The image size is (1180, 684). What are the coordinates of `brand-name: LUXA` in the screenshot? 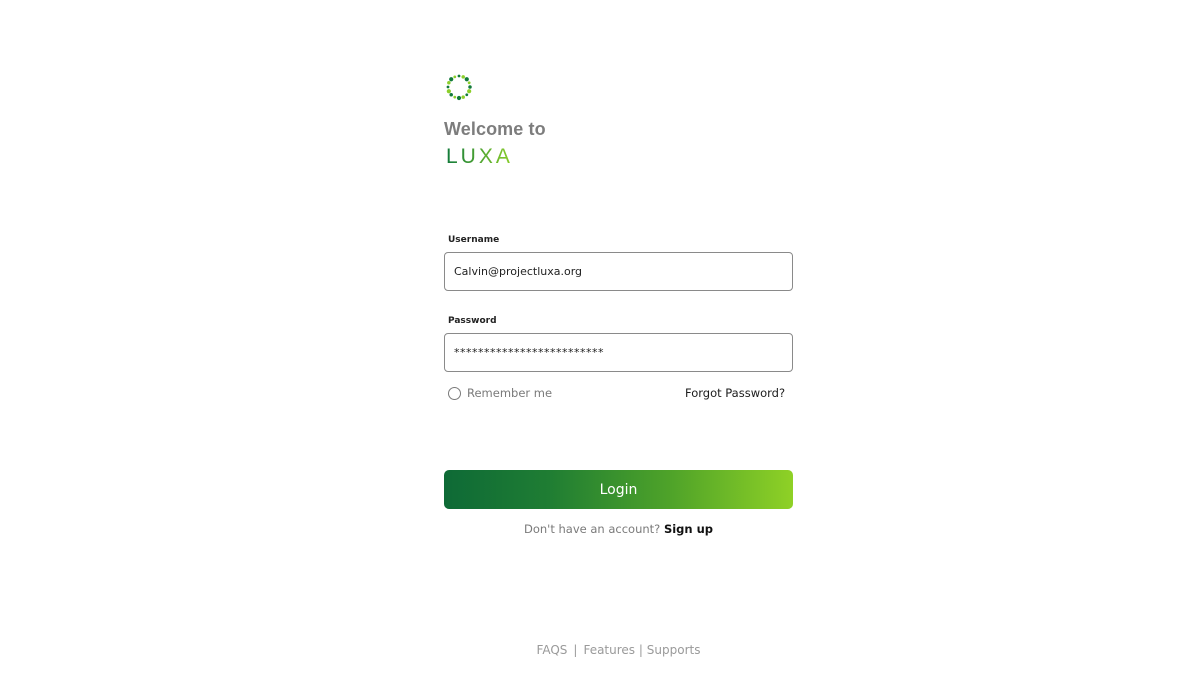 It's located at (479, 156).